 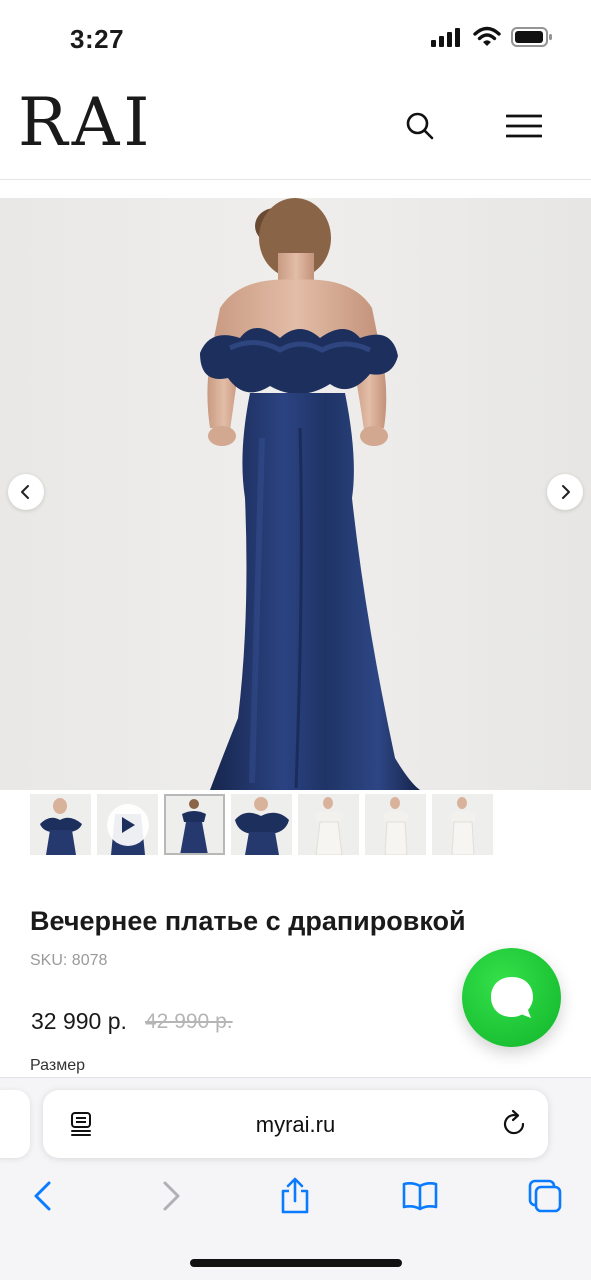 I want to click on tabs-icon, so click(x=545, y=1196).